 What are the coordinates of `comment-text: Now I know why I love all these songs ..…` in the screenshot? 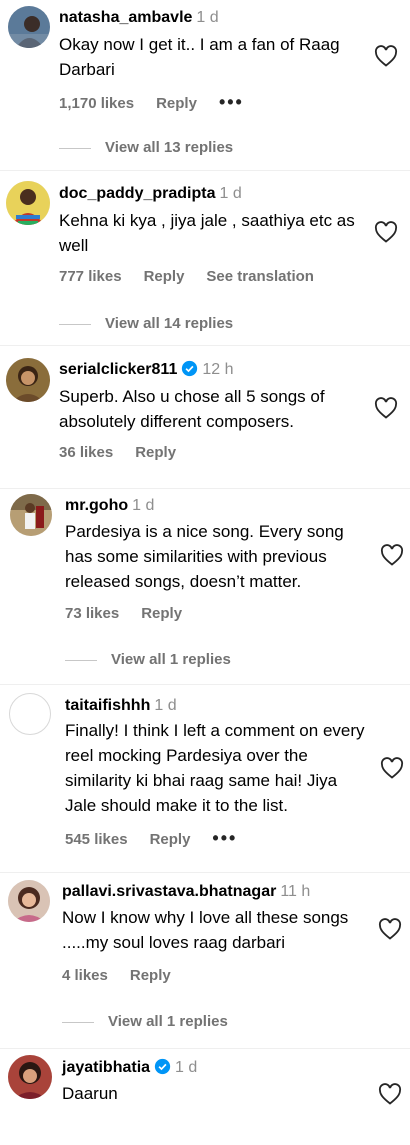 It's located at (205, 930).